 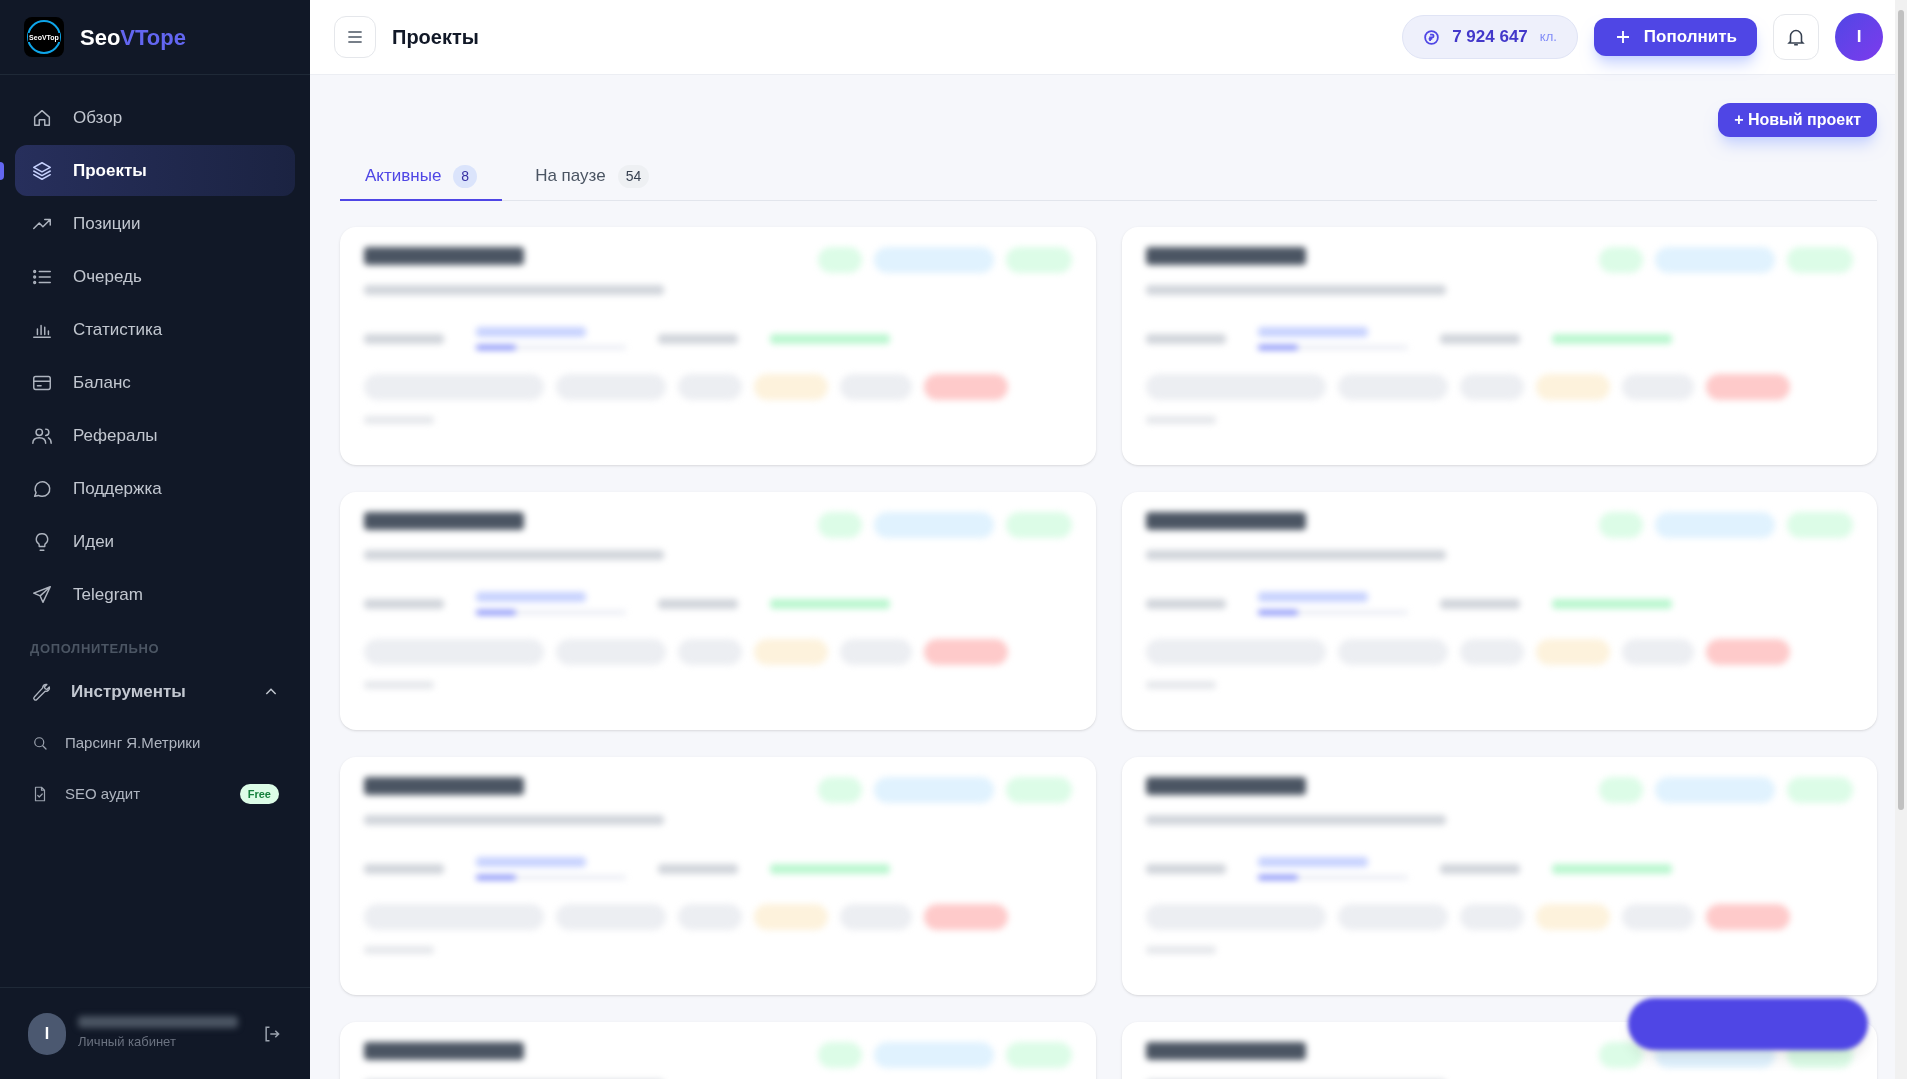 I want to click on menu-button, so click(x=355, y=37).